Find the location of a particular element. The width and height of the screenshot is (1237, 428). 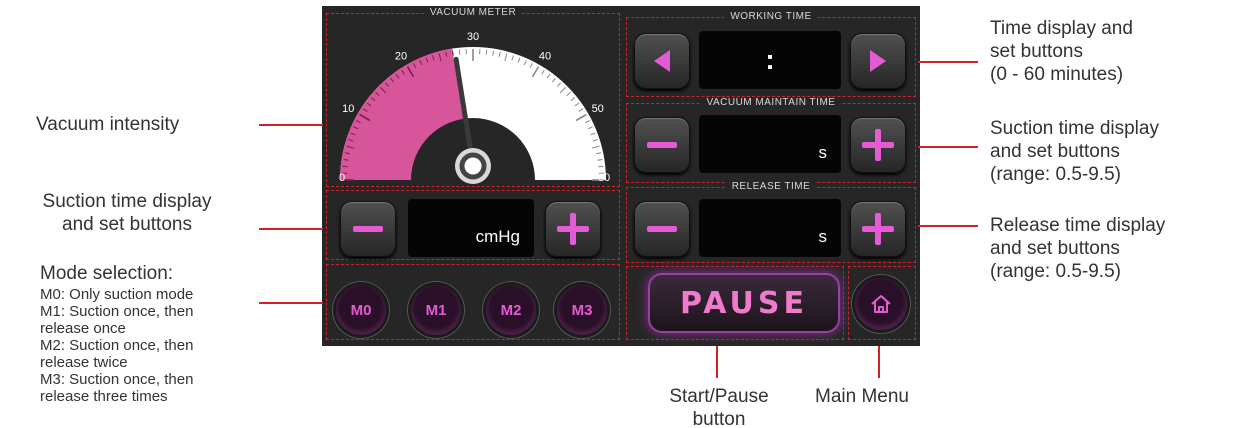

annotation-start-pause-line: Start/Pause is located at coordinates (719, 396).